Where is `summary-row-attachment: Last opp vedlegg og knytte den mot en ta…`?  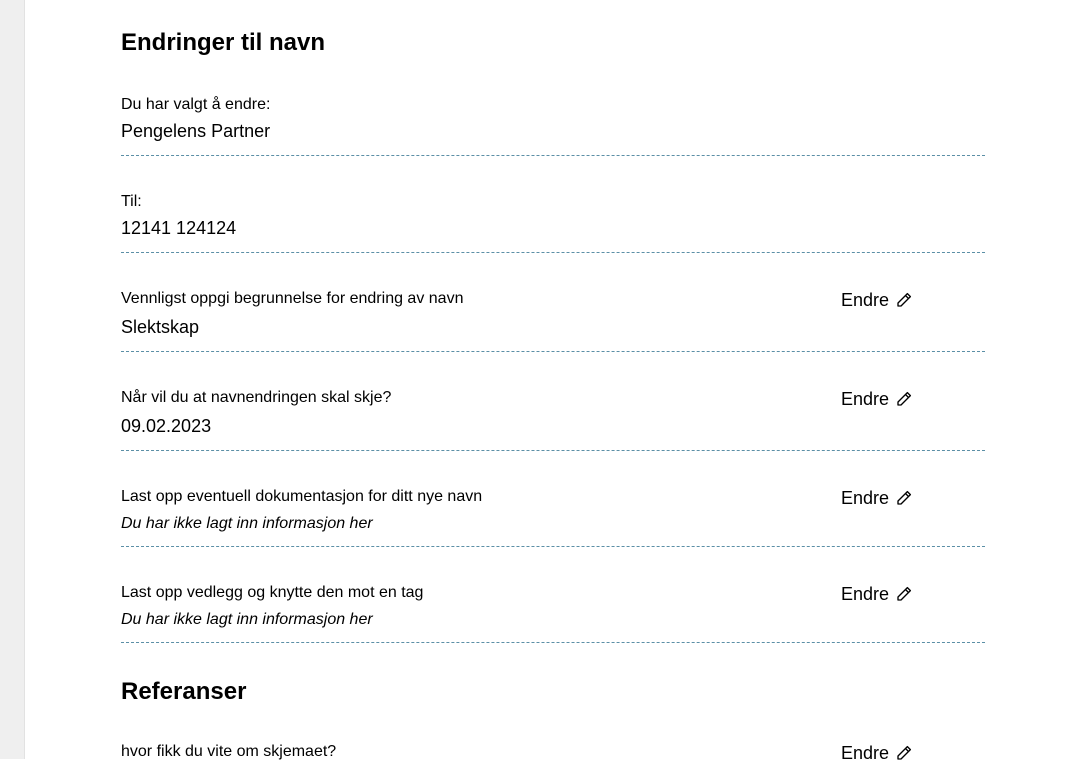
summary-row-attachment: Last opp vedlegg og knytte den mot en ta… is located at coordinates (553, 611).